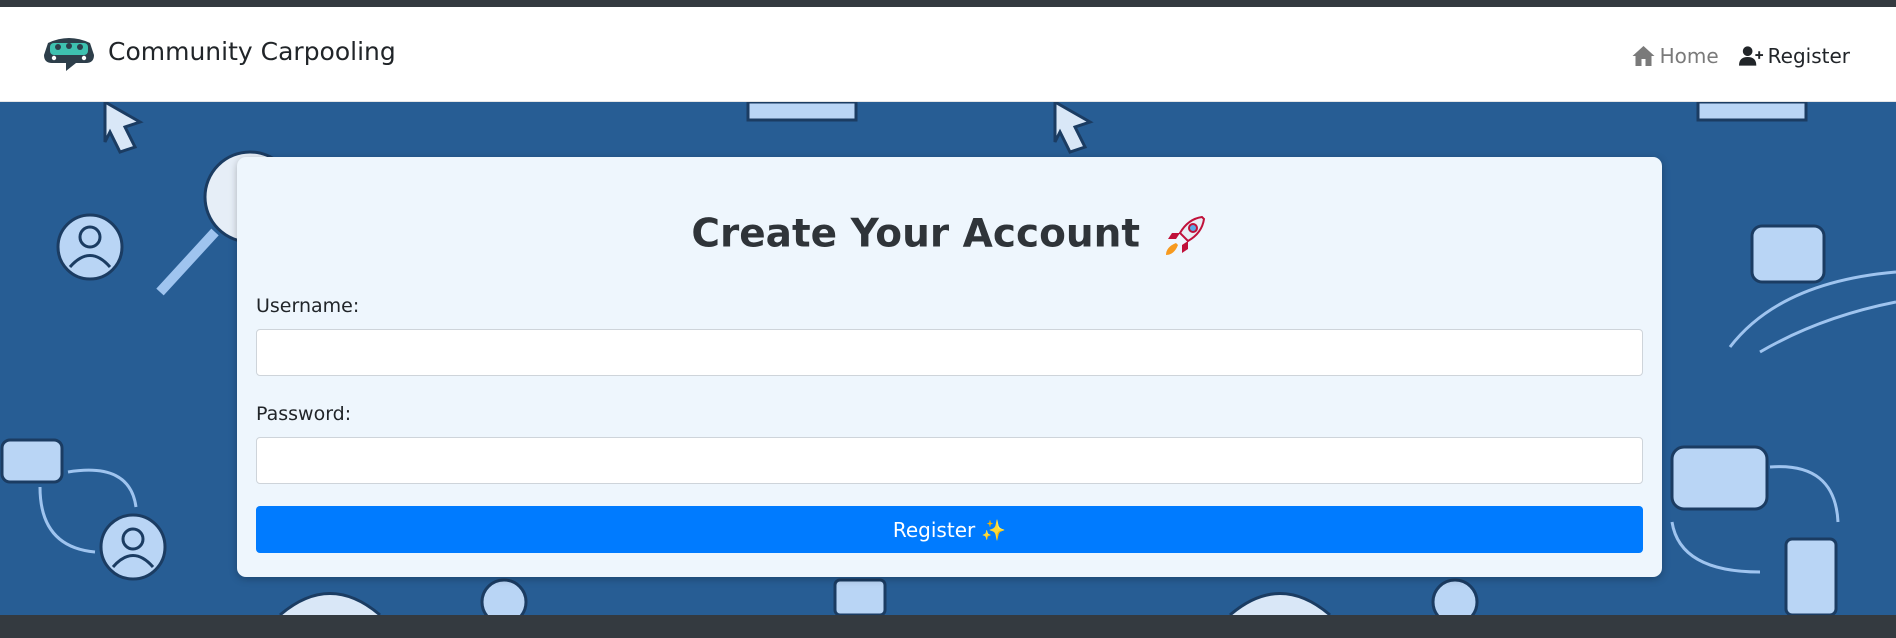 This screenshot has height=638, width=1896. Describe the element at coordinates (948, 626) in the screenshot. I see `footer-bar` at that location.